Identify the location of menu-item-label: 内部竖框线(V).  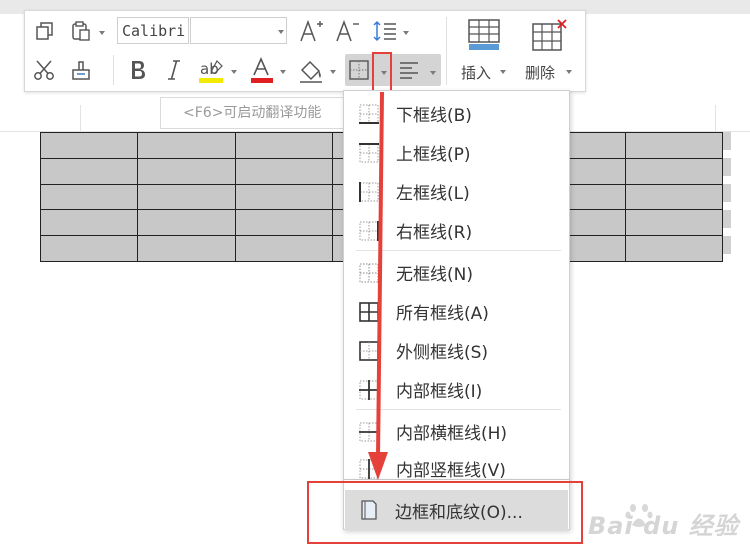
(451, 470).